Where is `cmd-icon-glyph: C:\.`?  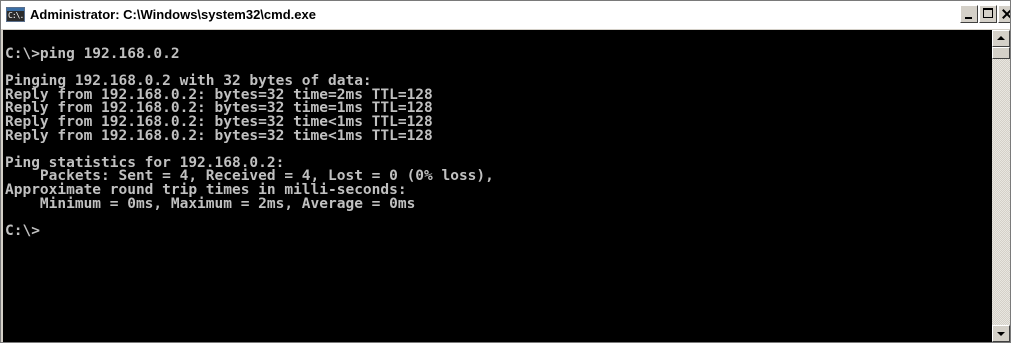
cmd-icon-glyph: C:\. is located at coordinates (16, 15).